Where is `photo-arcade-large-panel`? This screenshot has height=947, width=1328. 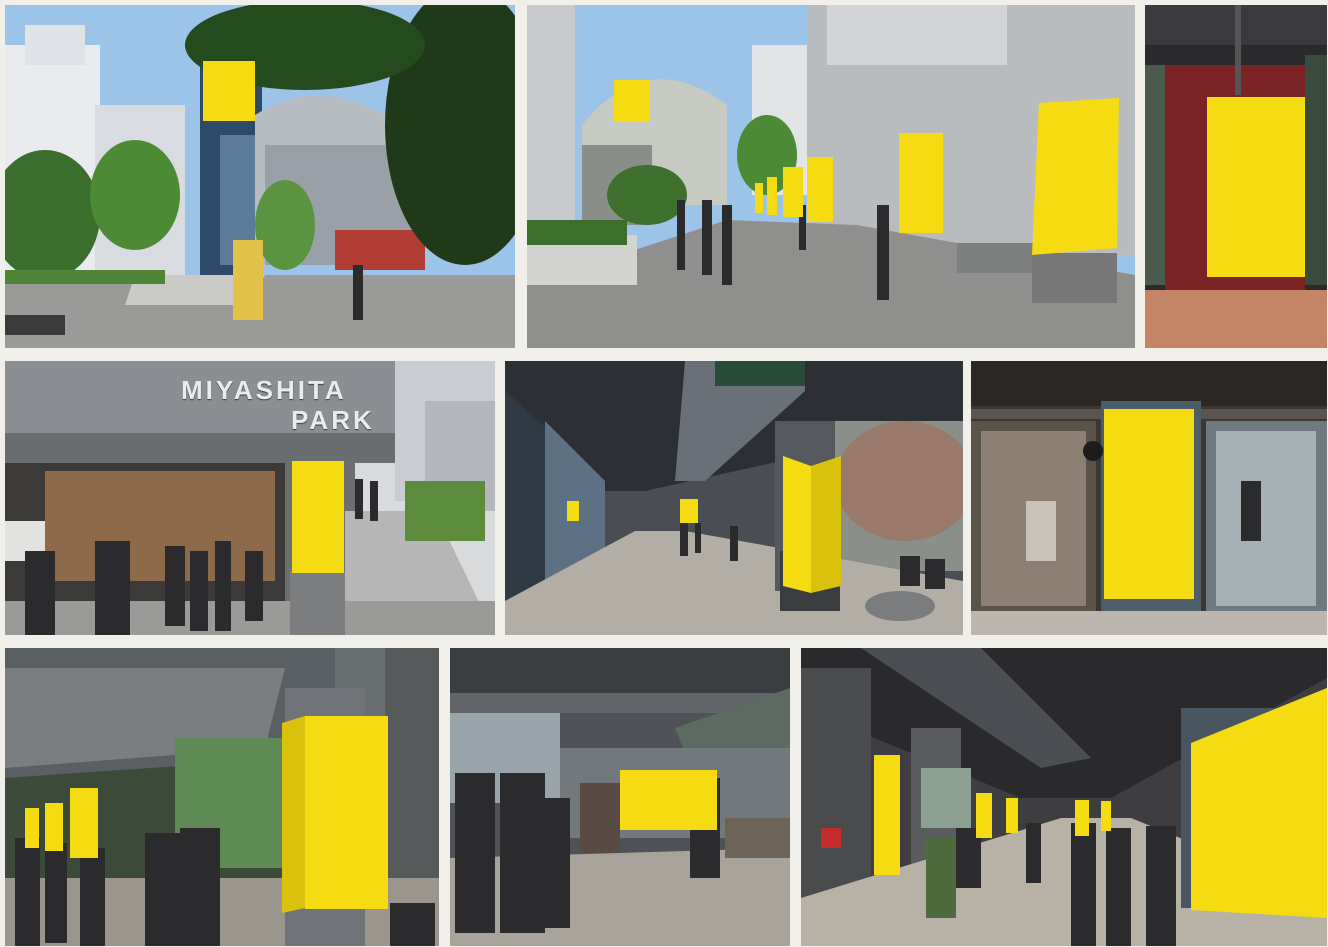
photo-arcade-large-panel is located at coordinates (1064, 797).